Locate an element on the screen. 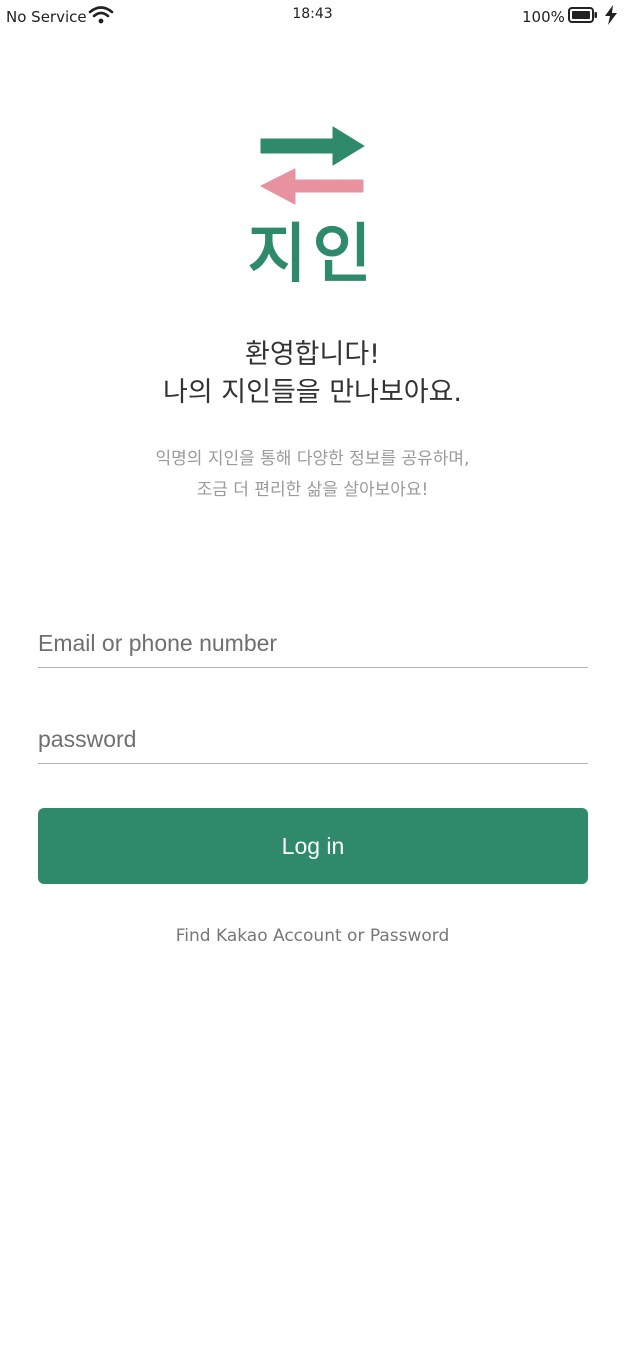 The image size is (625, 1362). battery-icon is located at coordinates (582, 15).